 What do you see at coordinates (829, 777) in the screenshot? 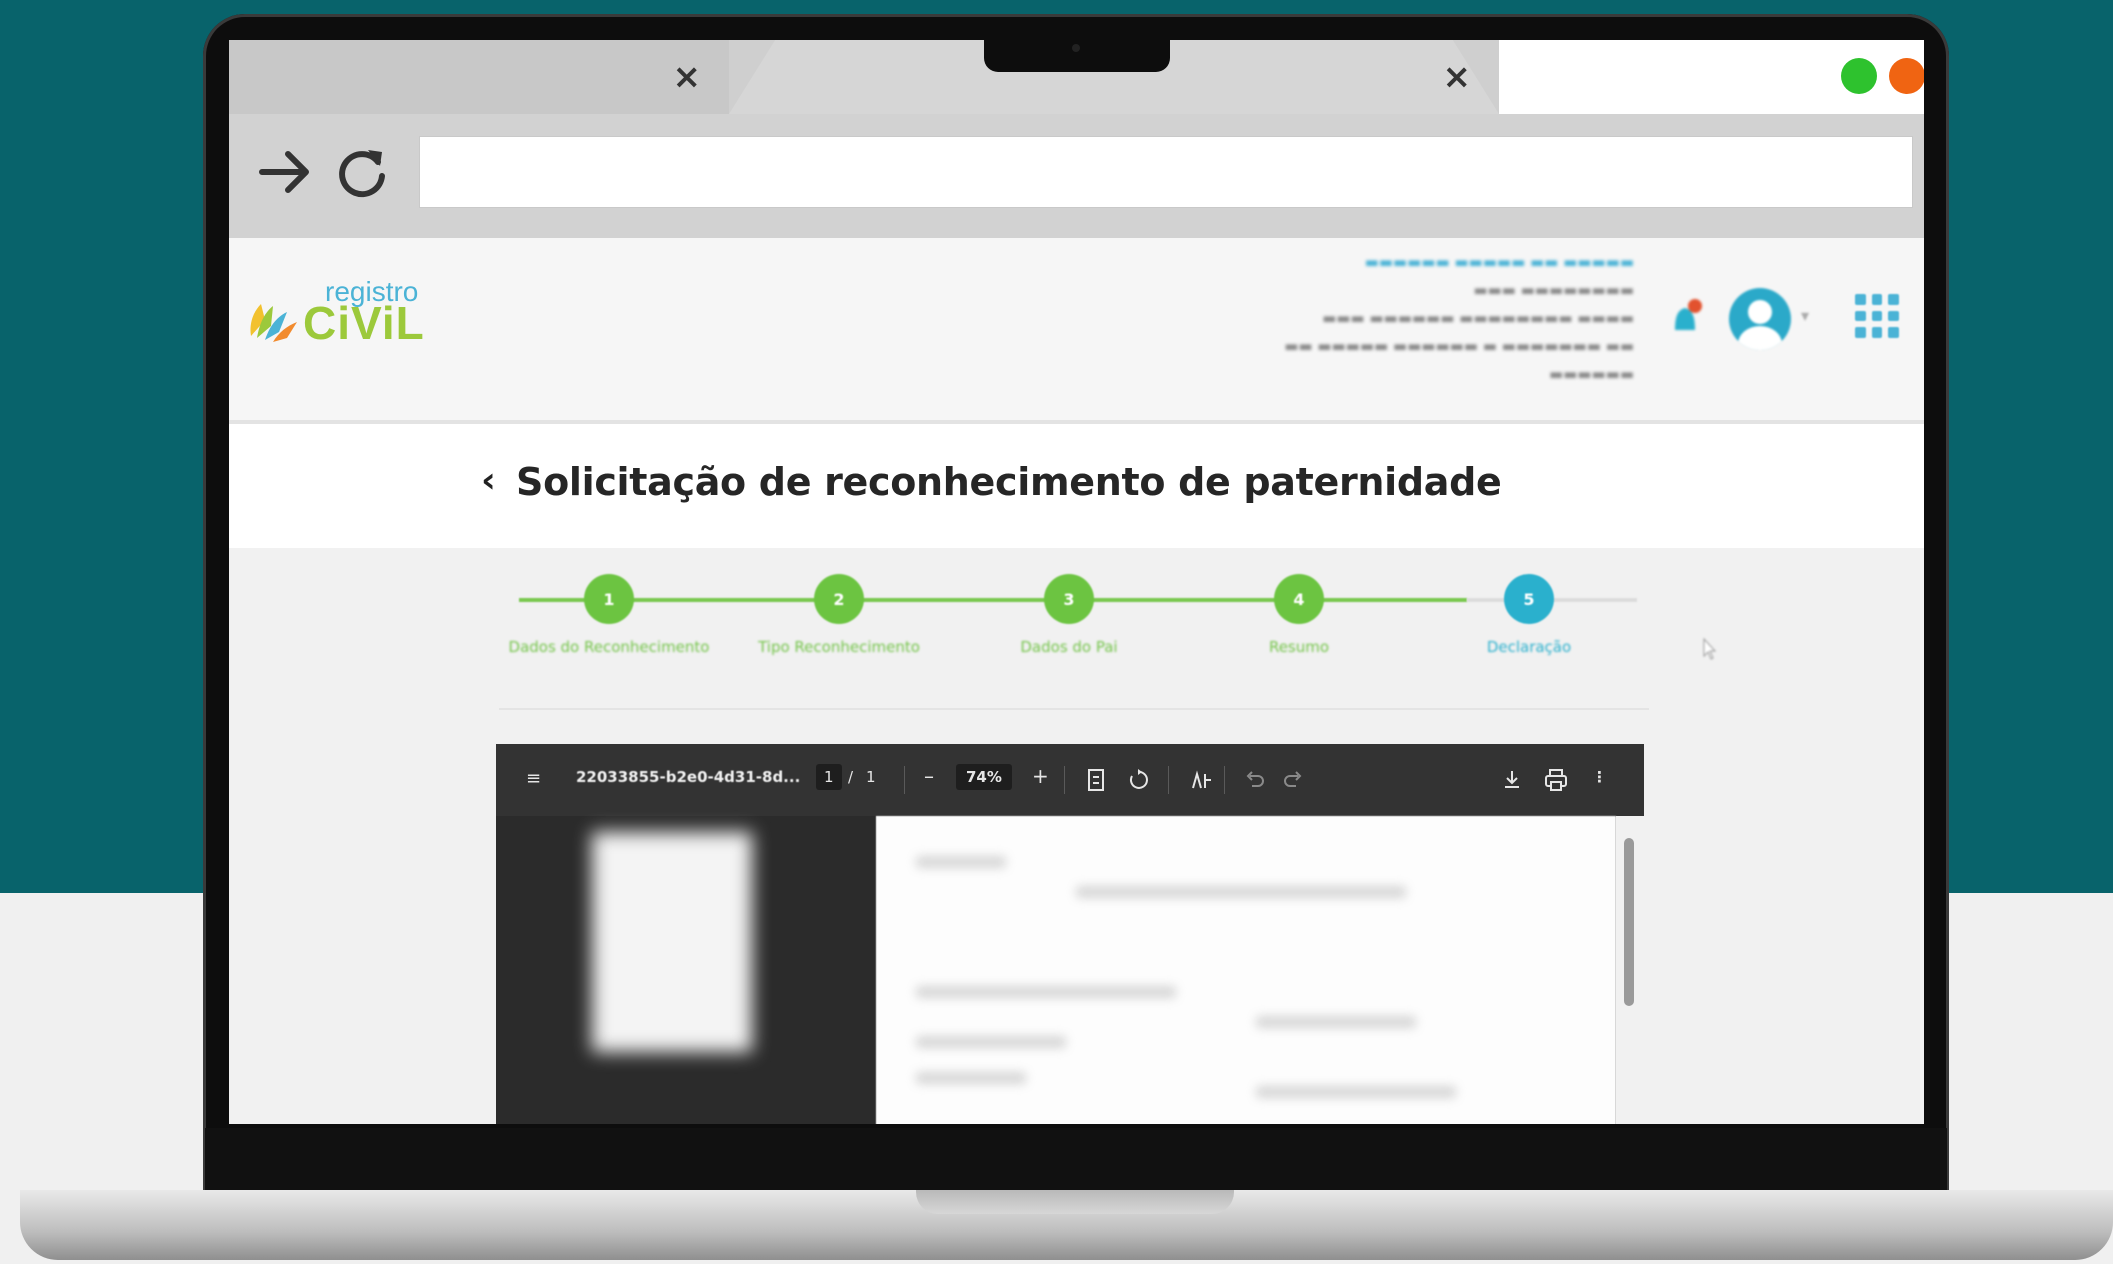
I see `pdf-page-input: 1` at bounding box center [829, 777].